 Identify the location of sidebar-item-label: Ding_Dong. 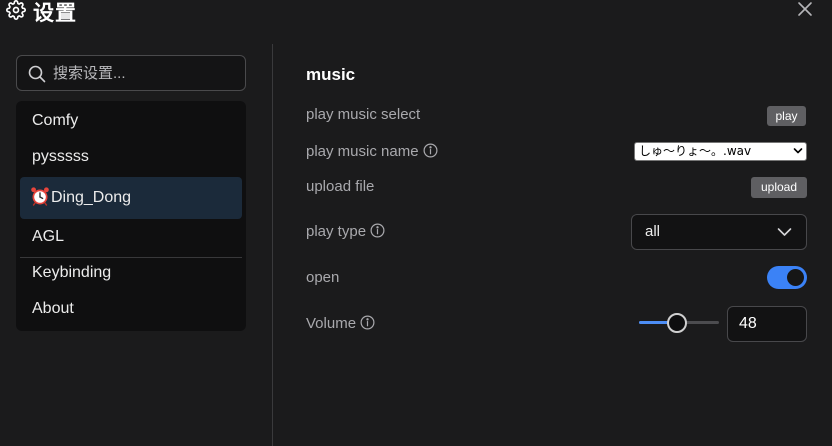
(91, 197).